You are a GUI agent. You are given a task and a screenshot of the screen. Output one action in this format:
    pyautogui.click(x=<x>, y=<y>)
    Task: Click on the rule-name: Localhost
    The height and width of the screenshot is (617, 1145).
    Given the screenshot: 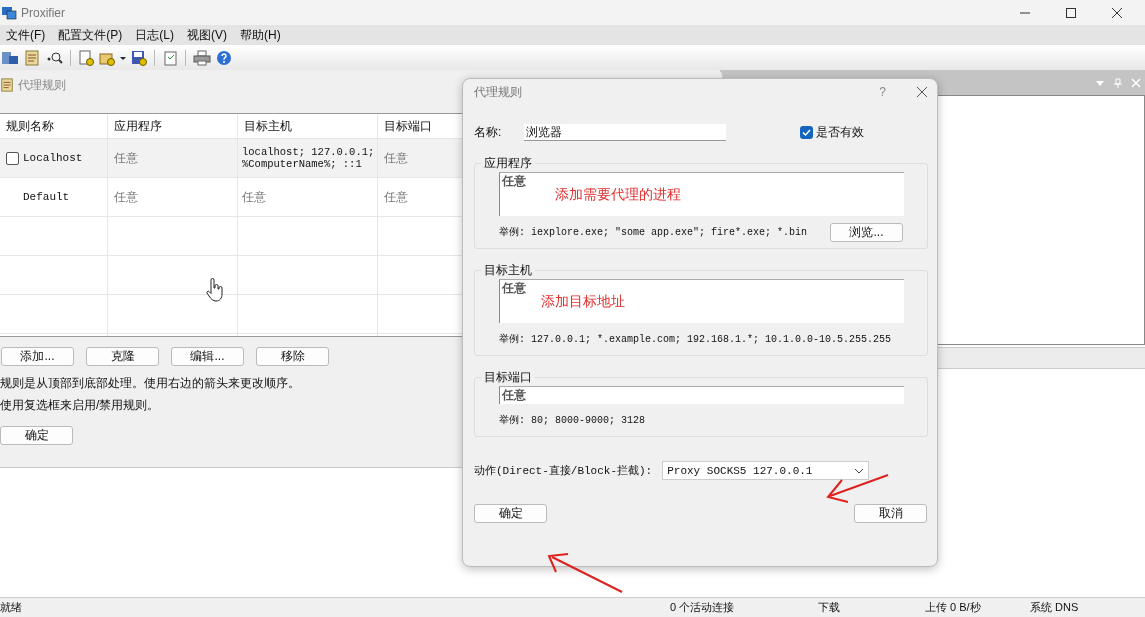 What is the action you would take?
    pyautogui.click(x=53, y=158)
    